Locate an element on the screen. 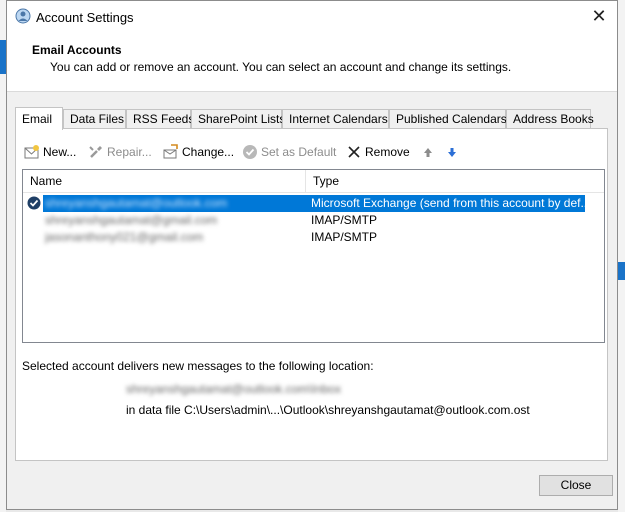 The width and height of the screenshot is (625, 512). account-row: shreyanshgautamat@gmail.com IMAP/SMTP is located at coordinates (313, 220).